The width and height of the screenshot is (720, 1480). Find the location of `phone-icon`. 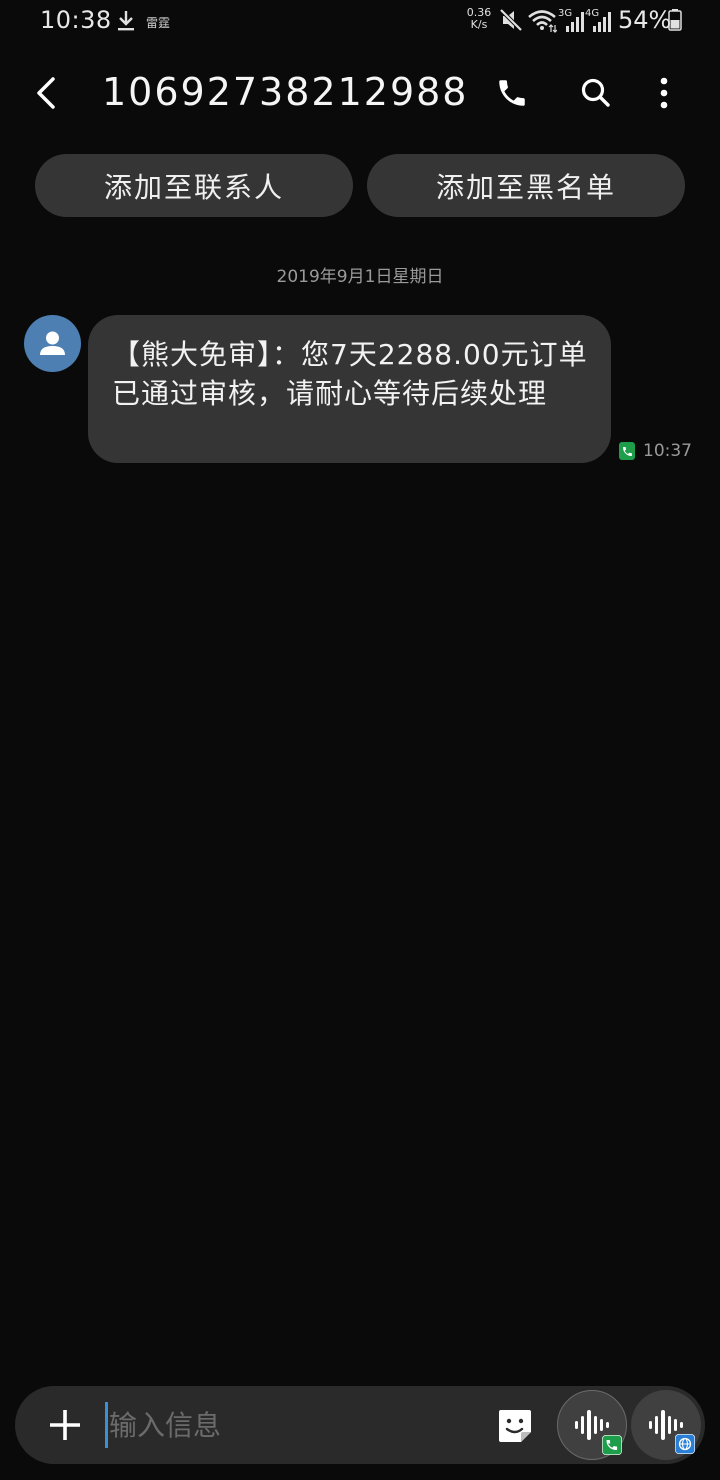

phone-icon is located at coordinates (512, 93).